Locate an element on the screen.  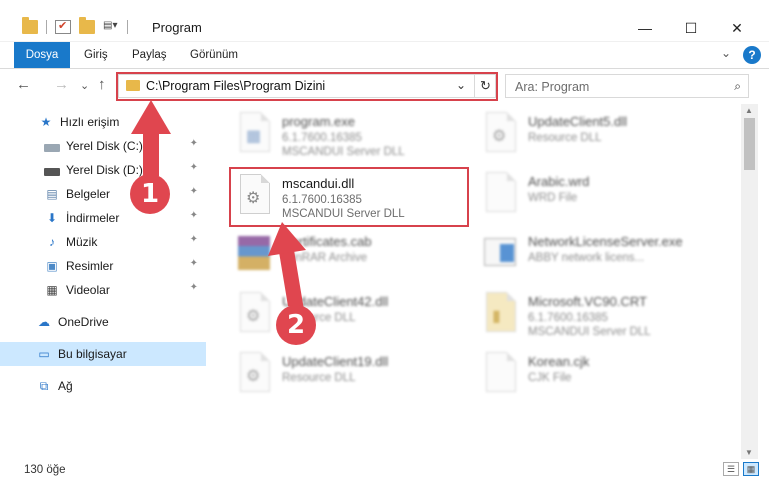
arrow-2-shaft is located at coordinates (291, 278).